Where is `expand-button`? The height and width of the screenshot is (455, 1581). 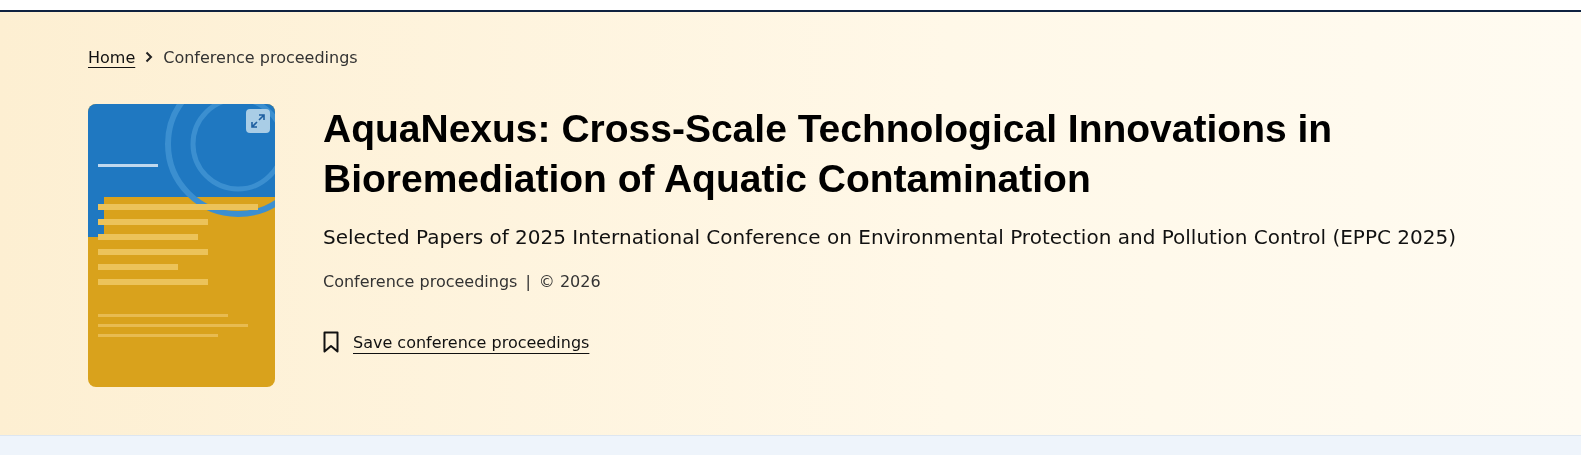 expand-button is located at coordinates (258, 121).